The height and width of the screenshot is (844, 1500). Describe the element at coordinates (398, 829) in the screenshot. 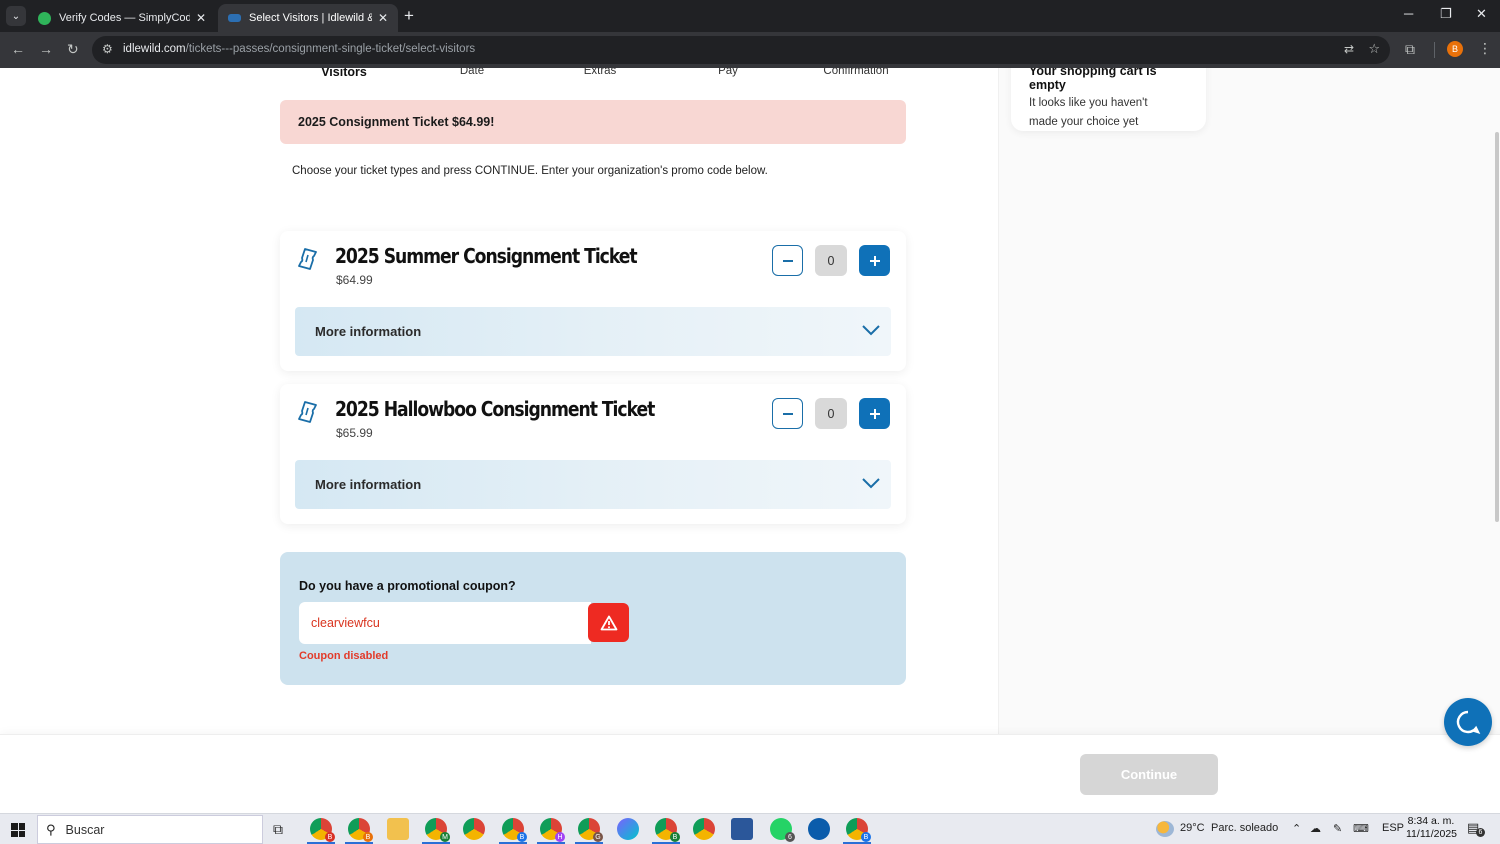

I see `file-explorer-icon` at that location.